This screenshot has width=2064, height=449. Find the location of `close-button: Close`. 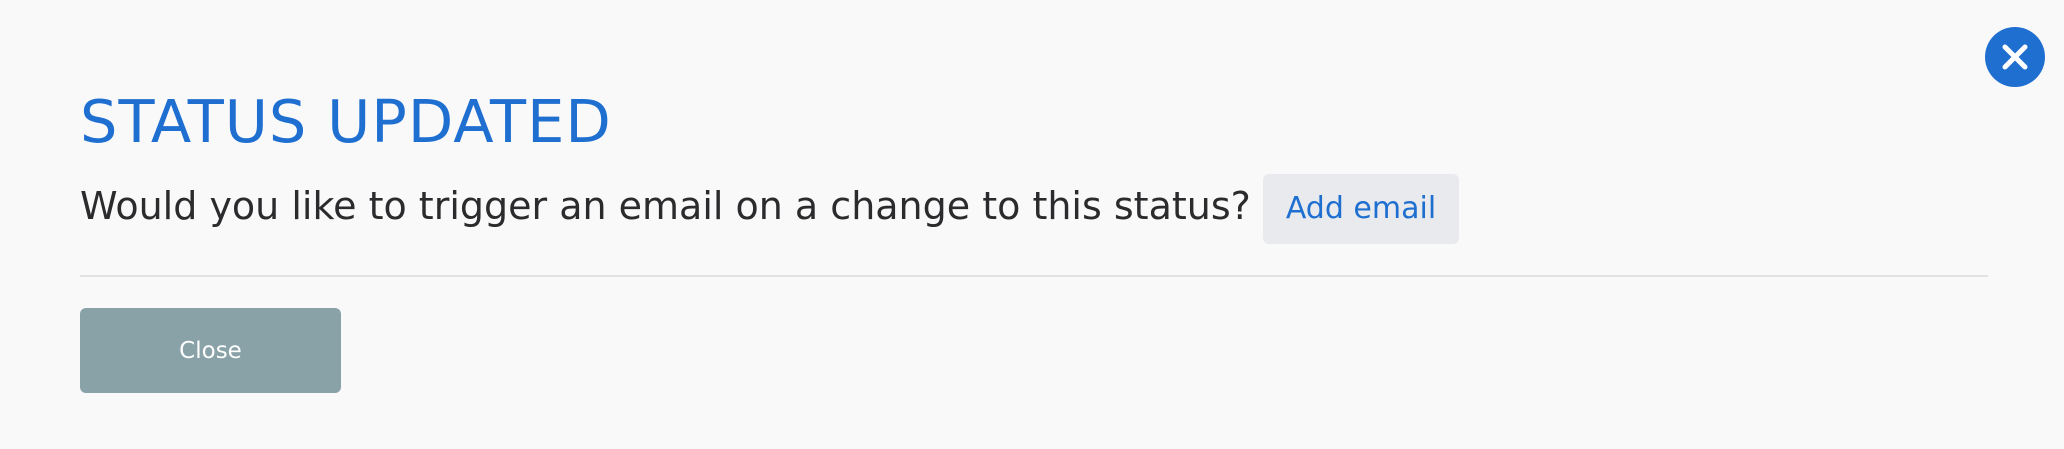

close-button: Close is located at coordinates (210, 350).